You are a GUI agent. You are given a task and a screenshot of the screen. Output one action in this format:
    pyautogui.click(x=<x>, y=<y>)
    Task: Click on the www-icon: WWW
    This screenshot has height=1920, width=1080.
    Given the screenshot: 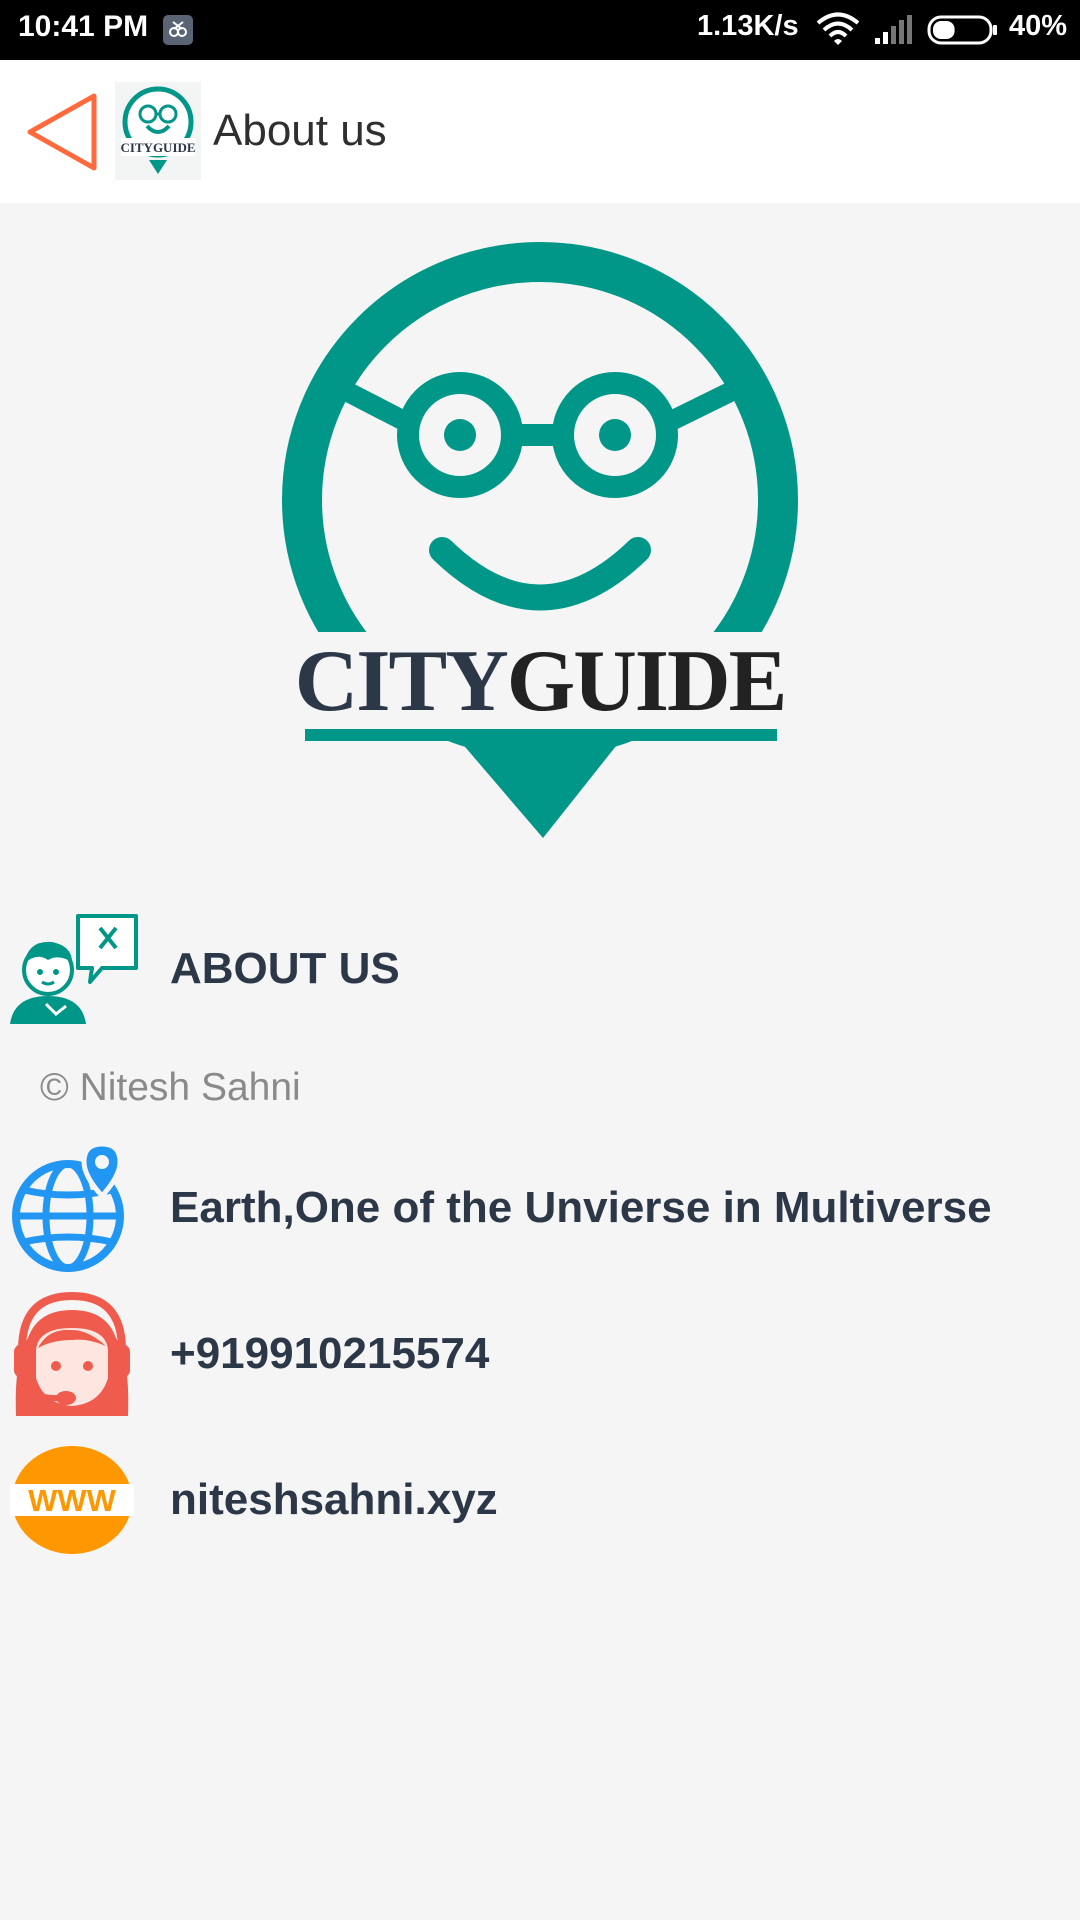 What is the action you would take?
    pyautogui.click(x=72, y=1500)
    